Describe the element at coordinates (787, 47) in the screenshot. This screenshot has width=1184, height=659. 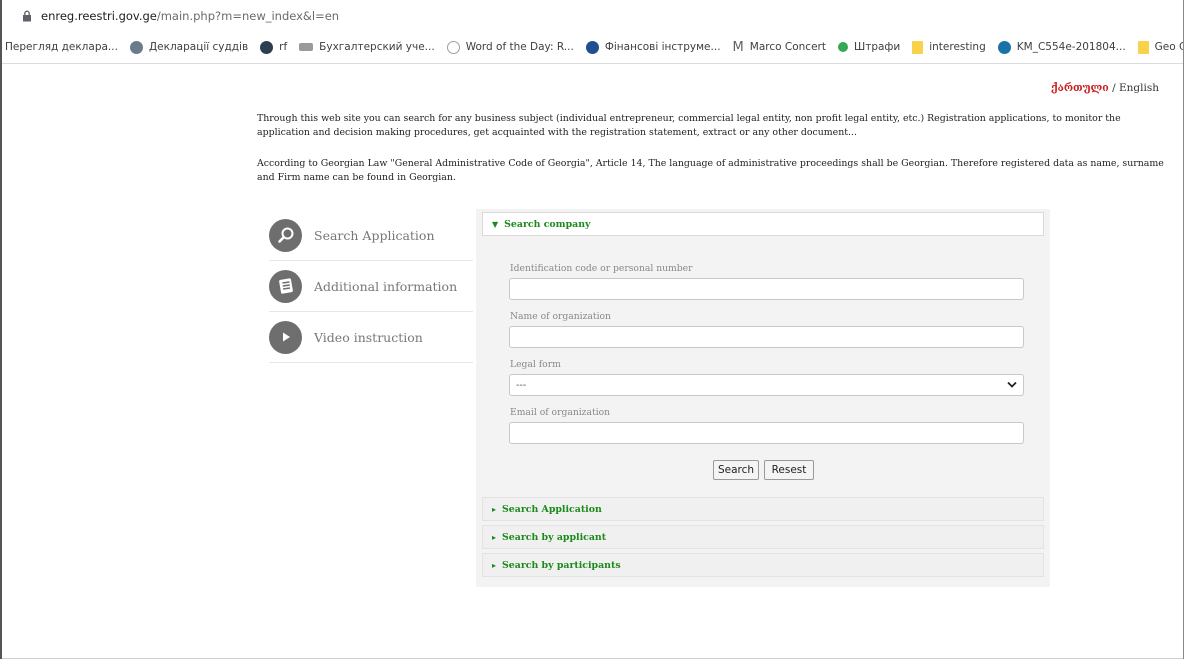
I see `bookmark-label: Marco Concert` at that location.